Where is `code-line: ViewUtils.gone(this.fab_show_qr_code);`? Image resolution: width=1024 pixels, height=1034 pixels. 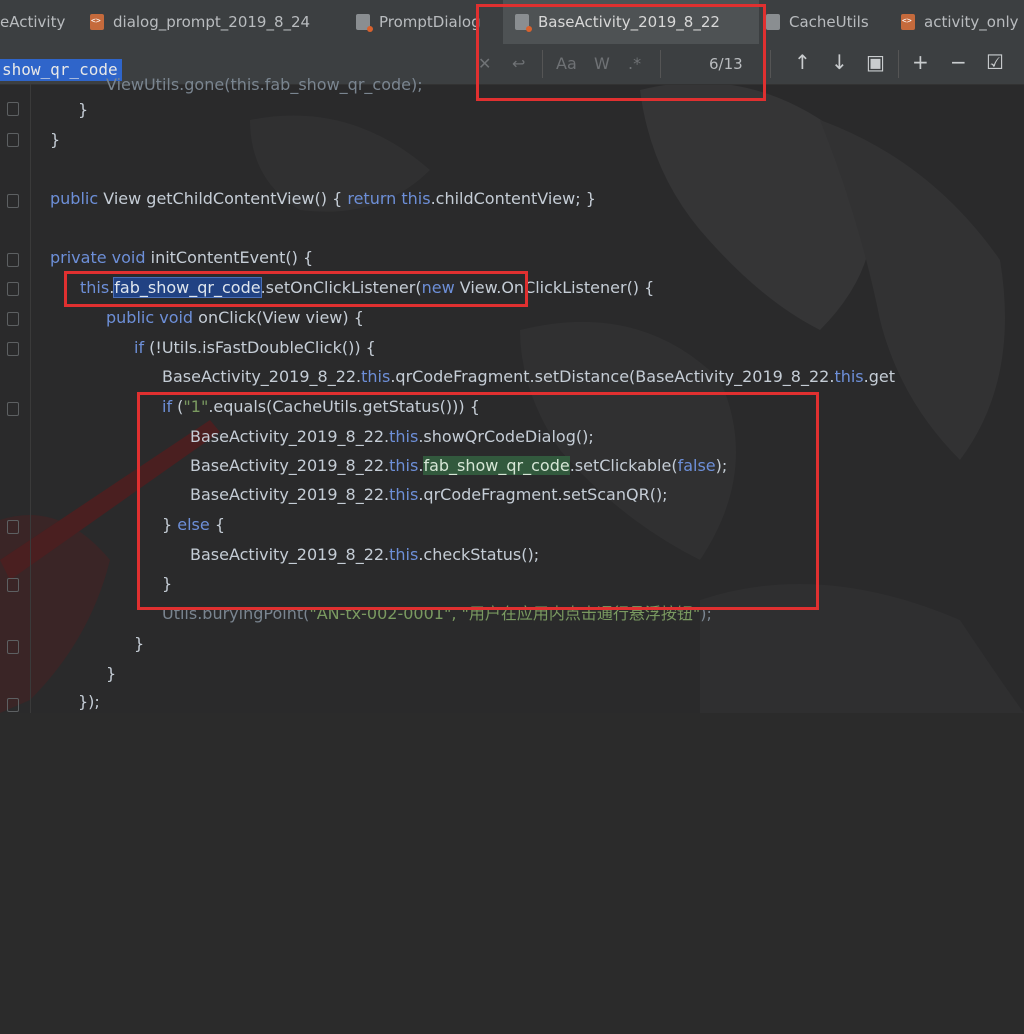
code-line: ViewUtils.gone(this.fab_show_qr_code); is located at coordinates (264, 84).